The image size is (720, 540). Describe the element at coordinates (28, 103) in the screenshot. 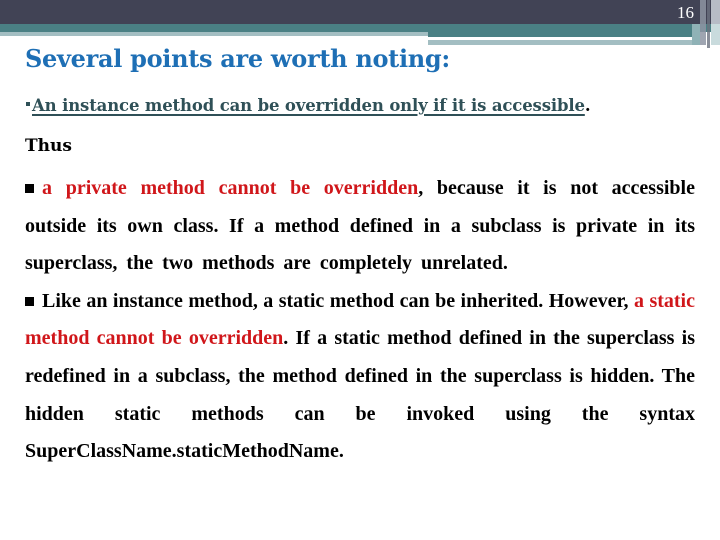

I see `small-square-bullet-icon` at that location.